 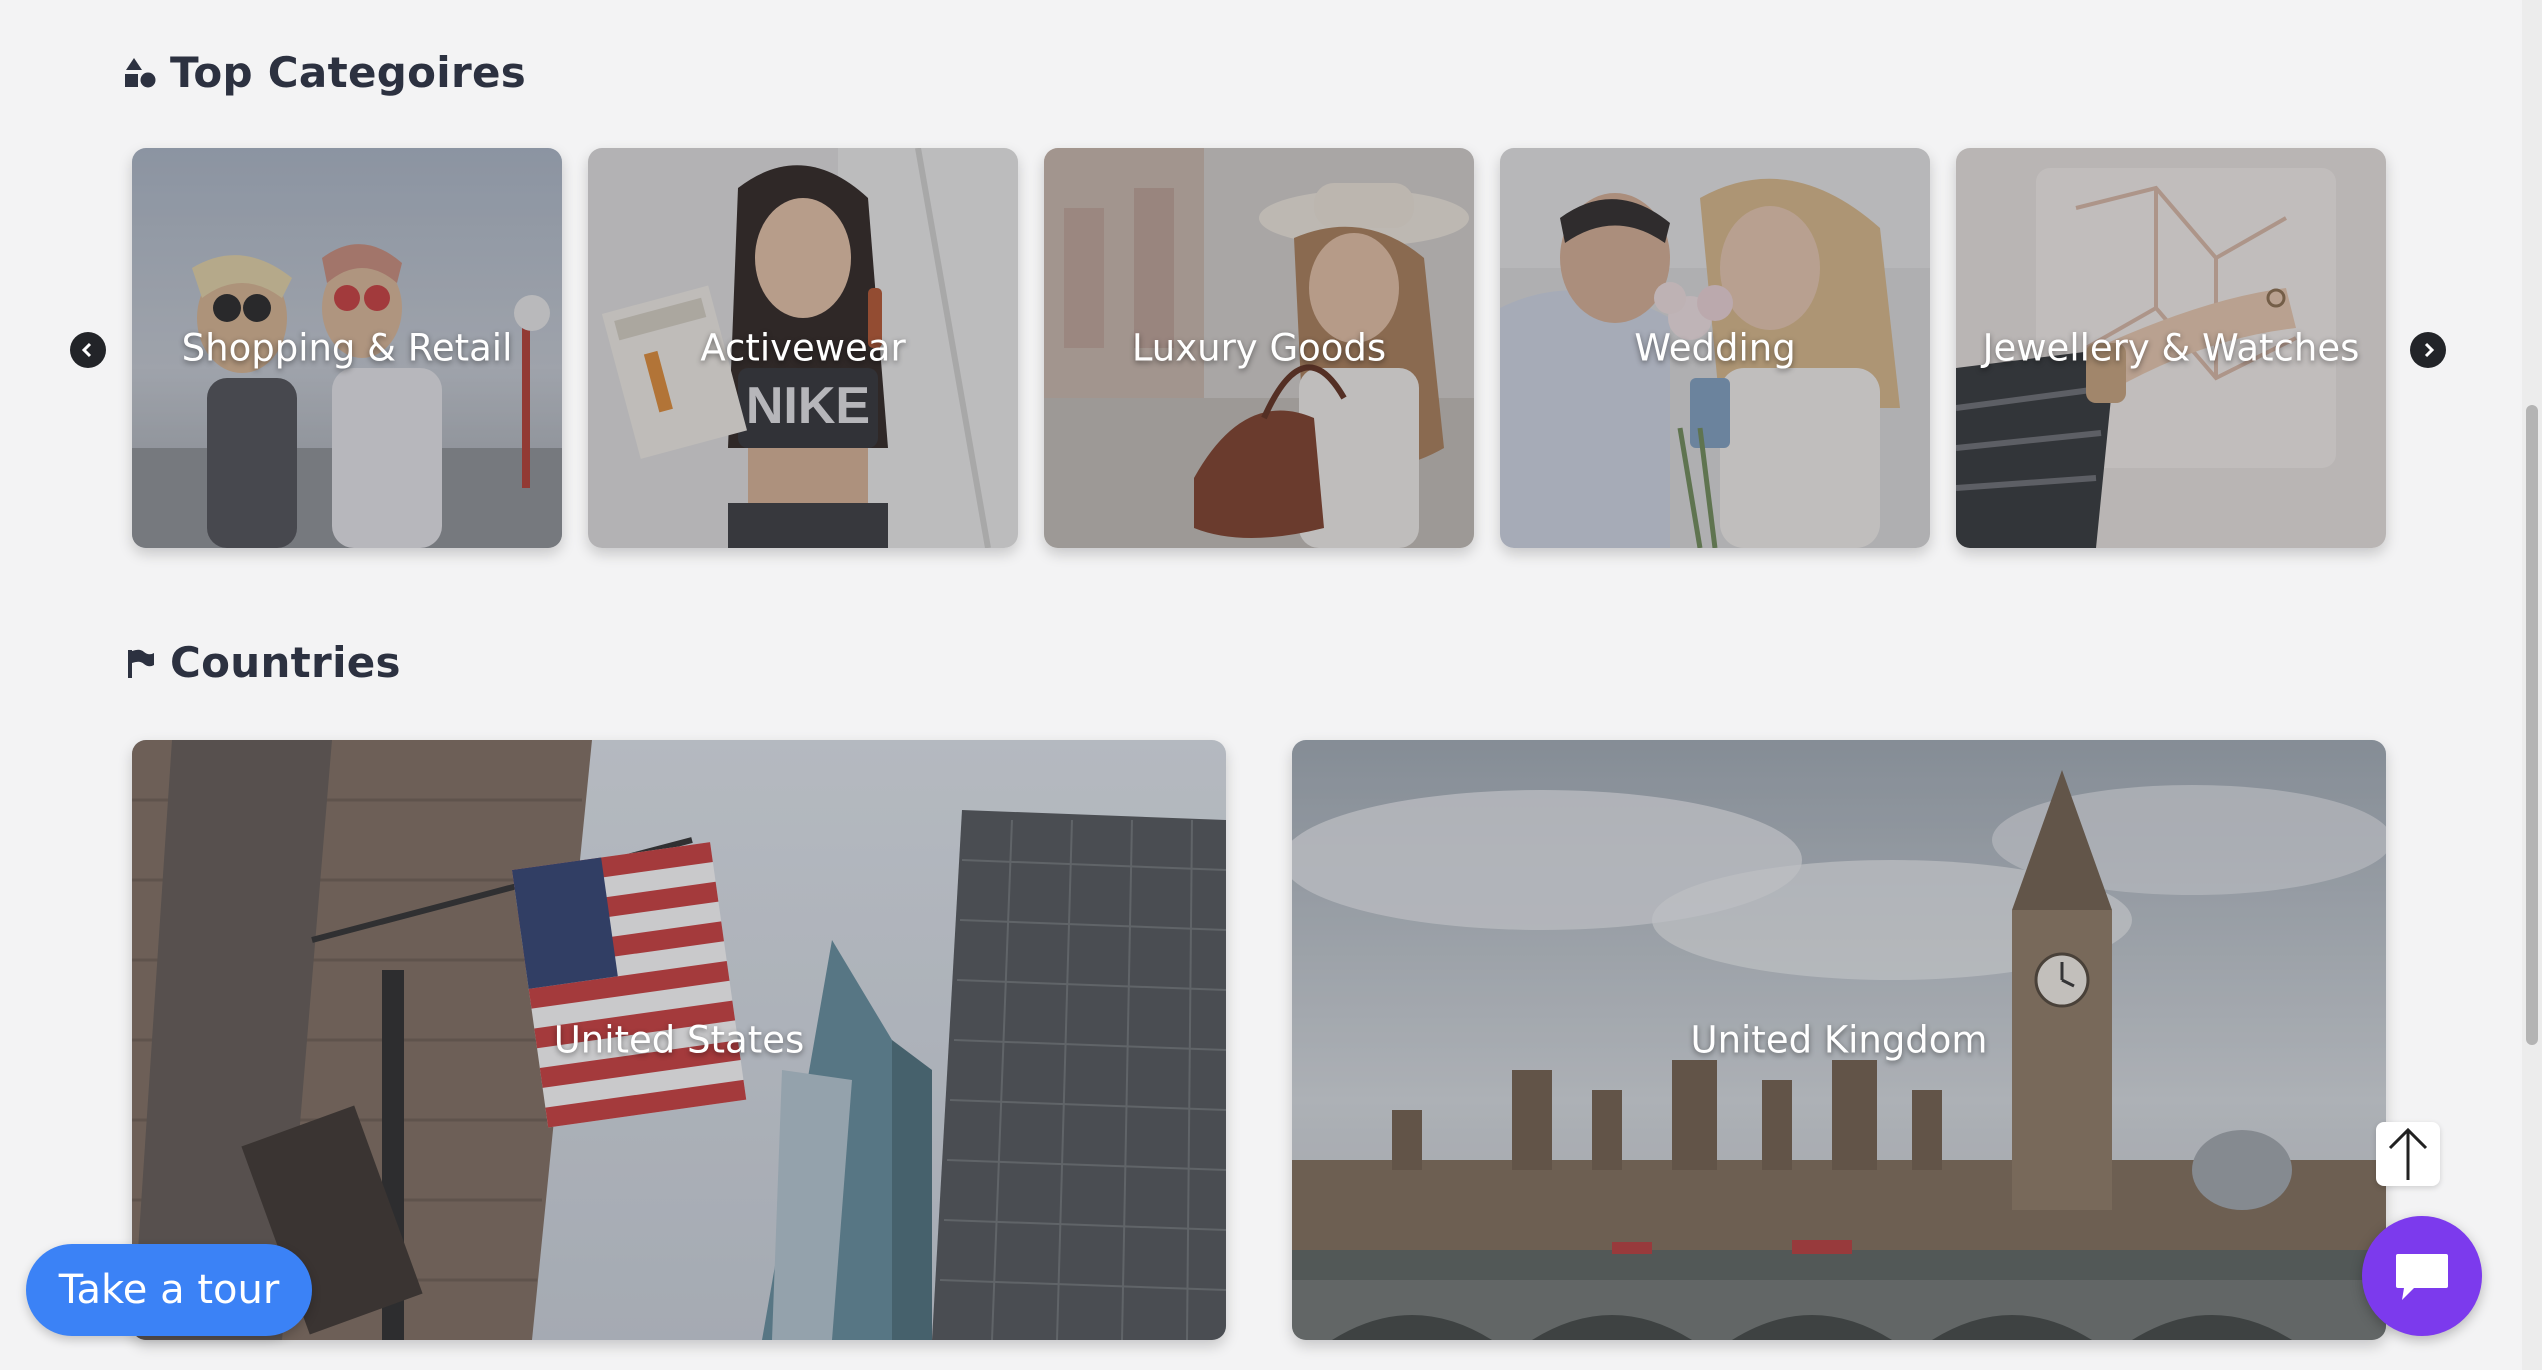 I want to click on category-card-shopping-retail: Shopping & Retail, so click(x=347, y=348).